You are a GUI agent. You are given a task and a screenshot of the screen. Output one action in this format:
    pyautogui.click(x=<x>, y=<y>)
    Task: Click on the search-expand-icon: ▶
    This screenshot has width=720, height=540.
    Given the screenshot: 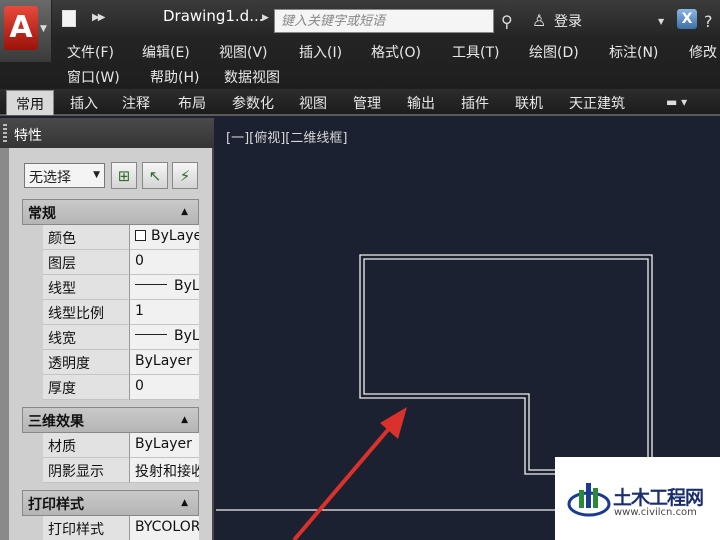 What is the action you would take?
    pyautogui.click(x=265, y=18)
    